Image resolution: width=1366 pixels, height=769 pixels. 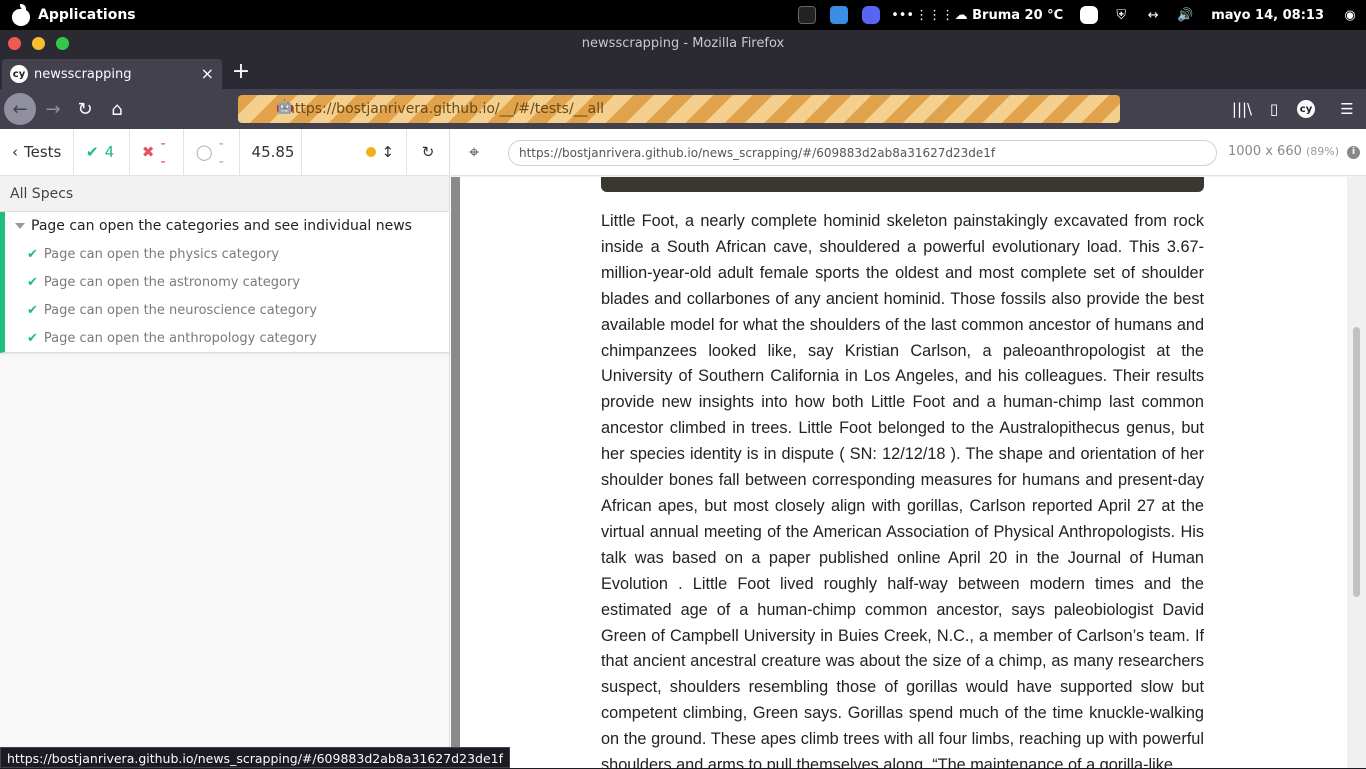 I want to click on apple-logo-icon, so click(x=21, y=15).